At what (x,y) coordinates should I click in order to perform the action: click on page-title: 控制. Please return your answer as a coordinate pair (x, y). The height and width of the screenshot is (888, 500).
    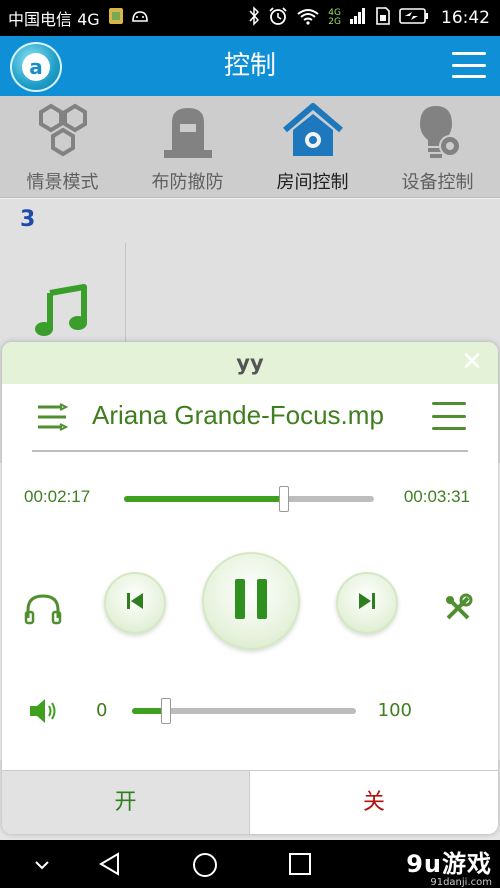
    Looking at the image, I should click on (249, 66).